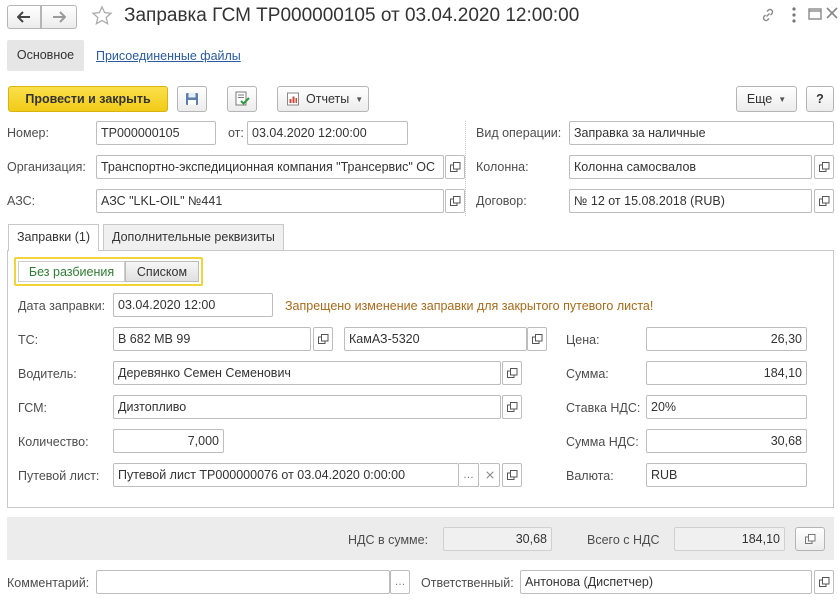 The height and width of the screenshot is (602, 839). I want to click on azs-label: АЗС:, so click(21, 201).